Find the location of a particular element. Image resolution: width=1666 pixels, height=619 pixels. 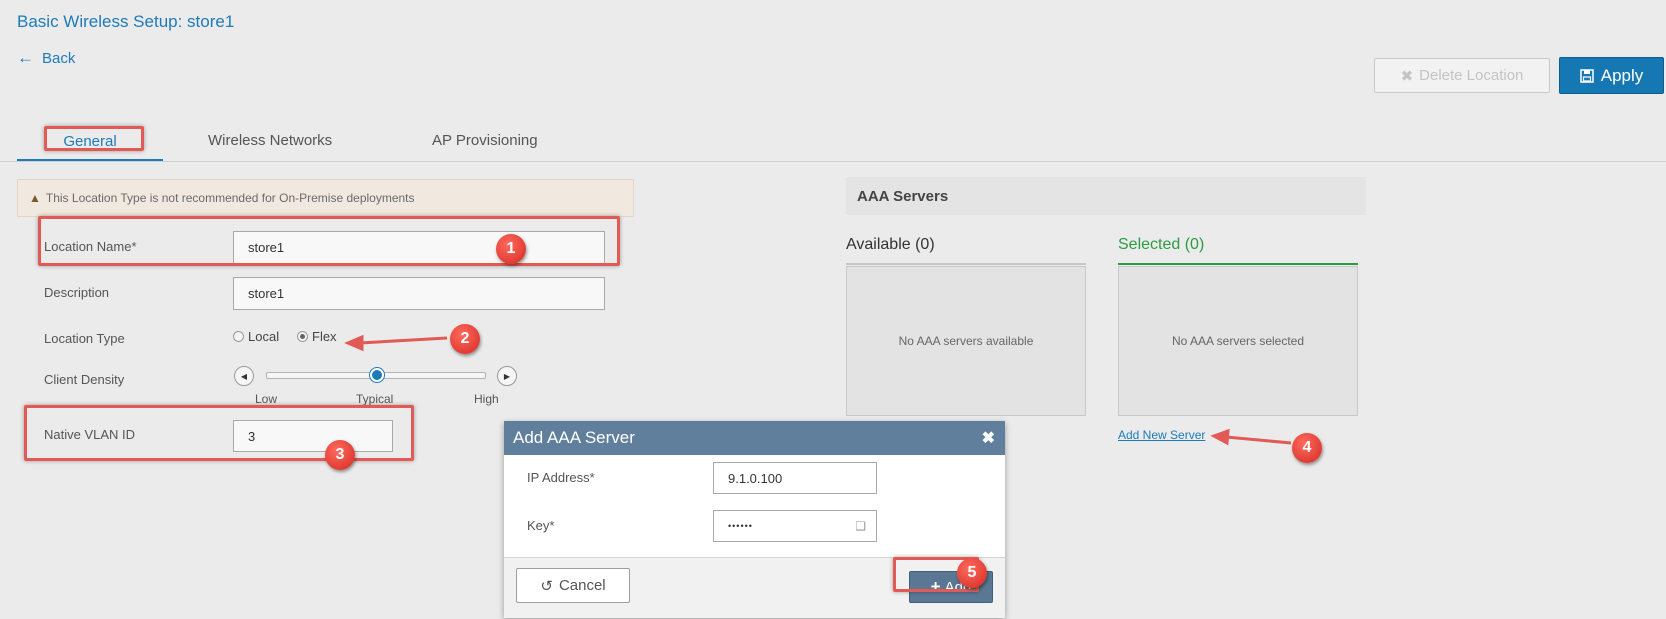

annotation-badge-2: 2 is located at coordinates (465, 339).